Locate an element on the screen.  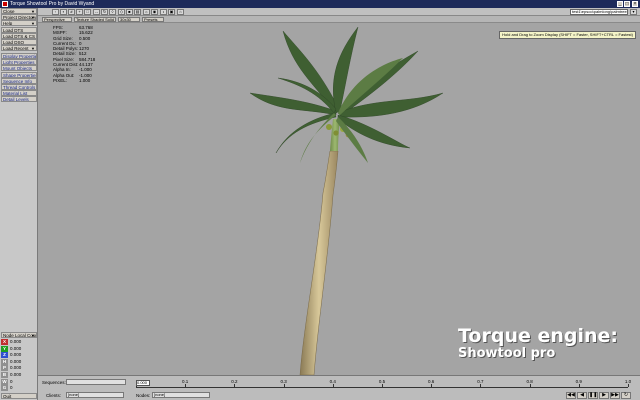
title-bar: Torque Showtool Pro by David Wyand _ □ × is located at coordinates (320, 4).